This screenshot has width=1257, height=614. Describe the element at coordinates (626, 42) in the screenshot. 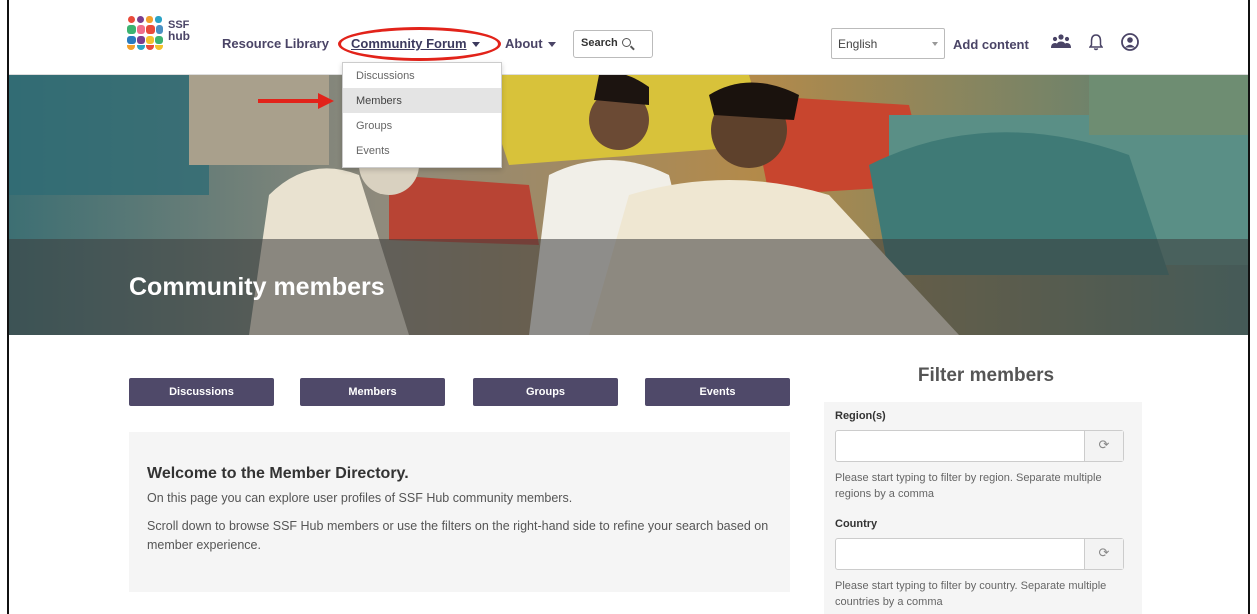

I see `search-icon` at that location.